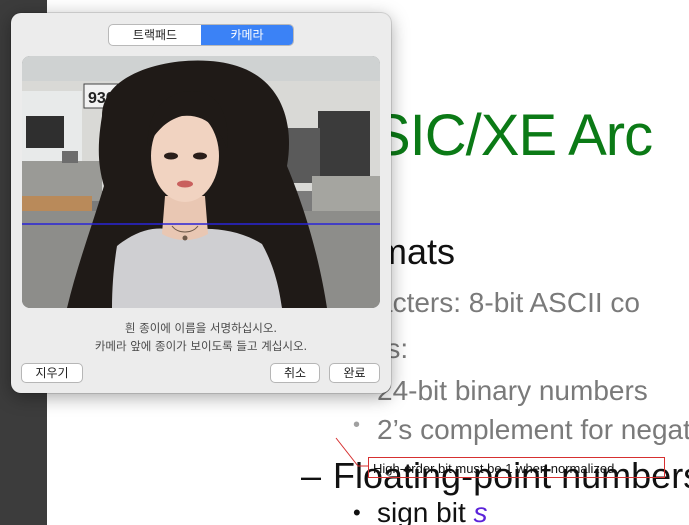 This screenshot has width=689, height=525. Describe the element at coordinates (425, 511) in the screenshot. I see `sign-bit-text: sign bit` at that location.